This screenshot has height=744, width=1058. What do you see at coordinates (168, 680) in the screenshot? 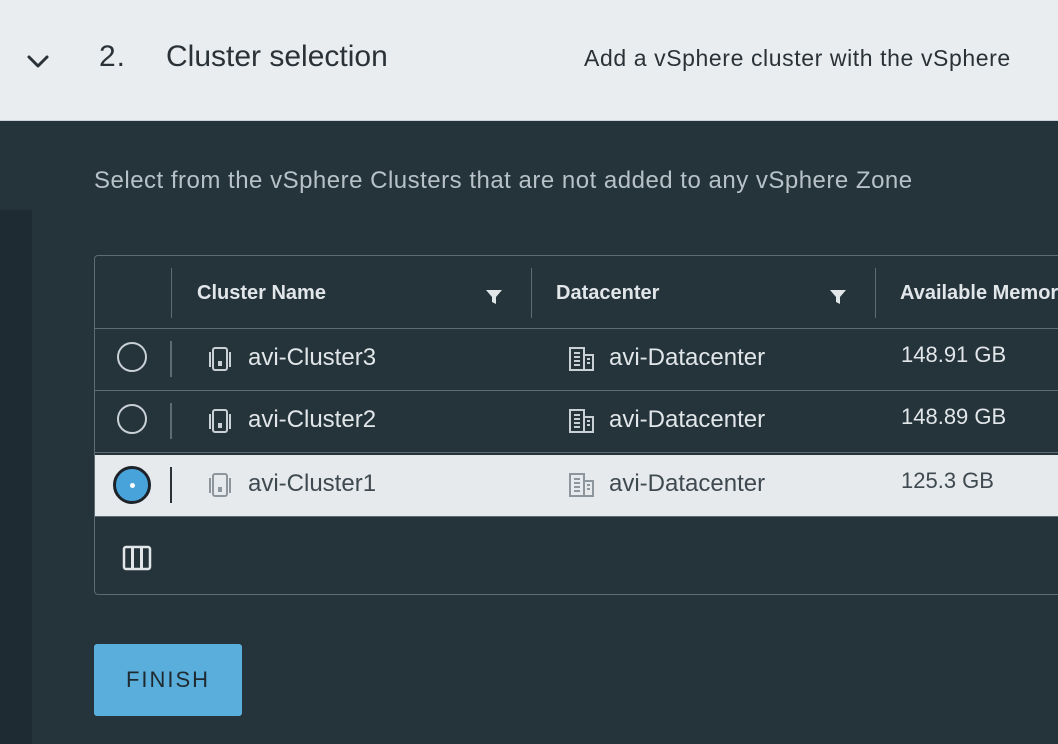
I see `finish-button: FINISH` at bounding box center [168, 680].